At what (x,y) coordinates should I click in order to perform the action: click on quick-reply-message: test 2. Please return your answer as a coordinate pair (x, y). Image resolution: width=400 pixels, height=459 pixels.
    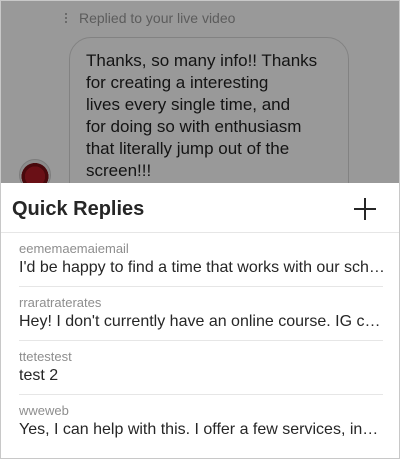
    Looking at the image, I should click on (39, 375).